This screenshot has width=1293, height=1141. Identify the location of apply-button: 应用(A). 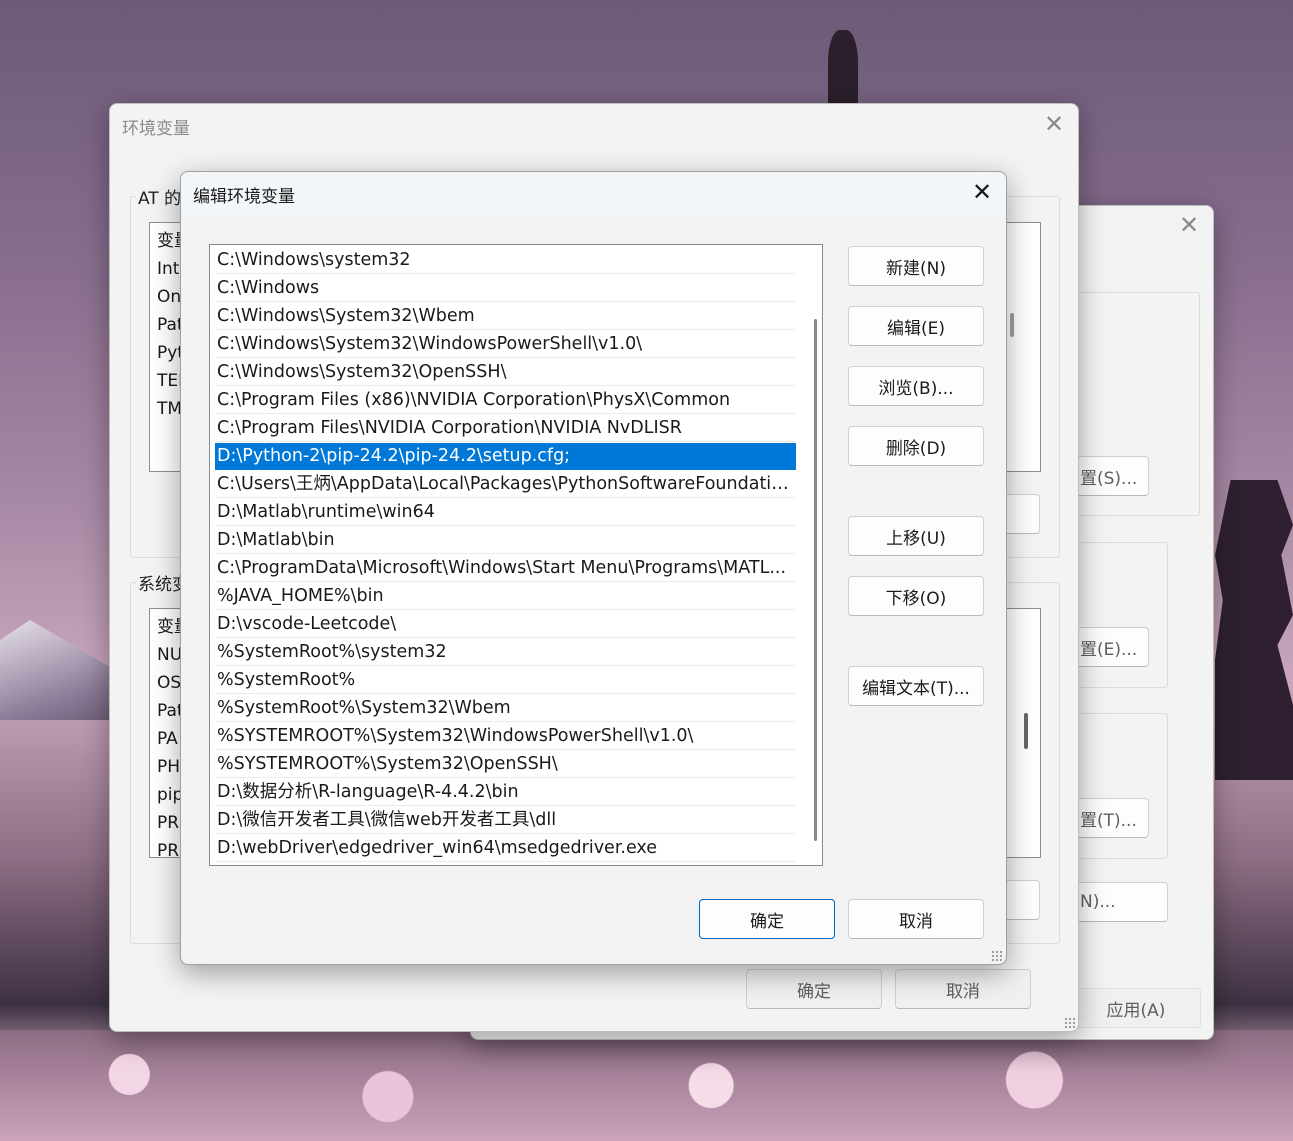
(1136, 1008).